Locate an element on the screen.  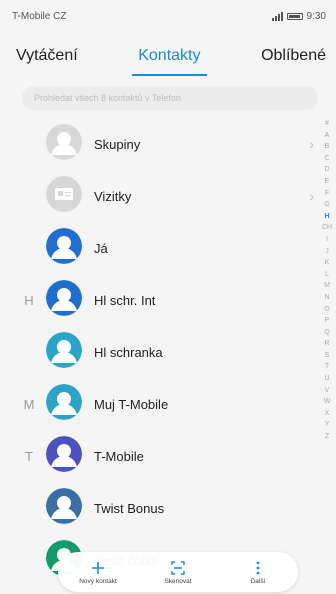
tab-bar: Vytáčení Kontakty Oblíbené is located at coordinates (168, 58).